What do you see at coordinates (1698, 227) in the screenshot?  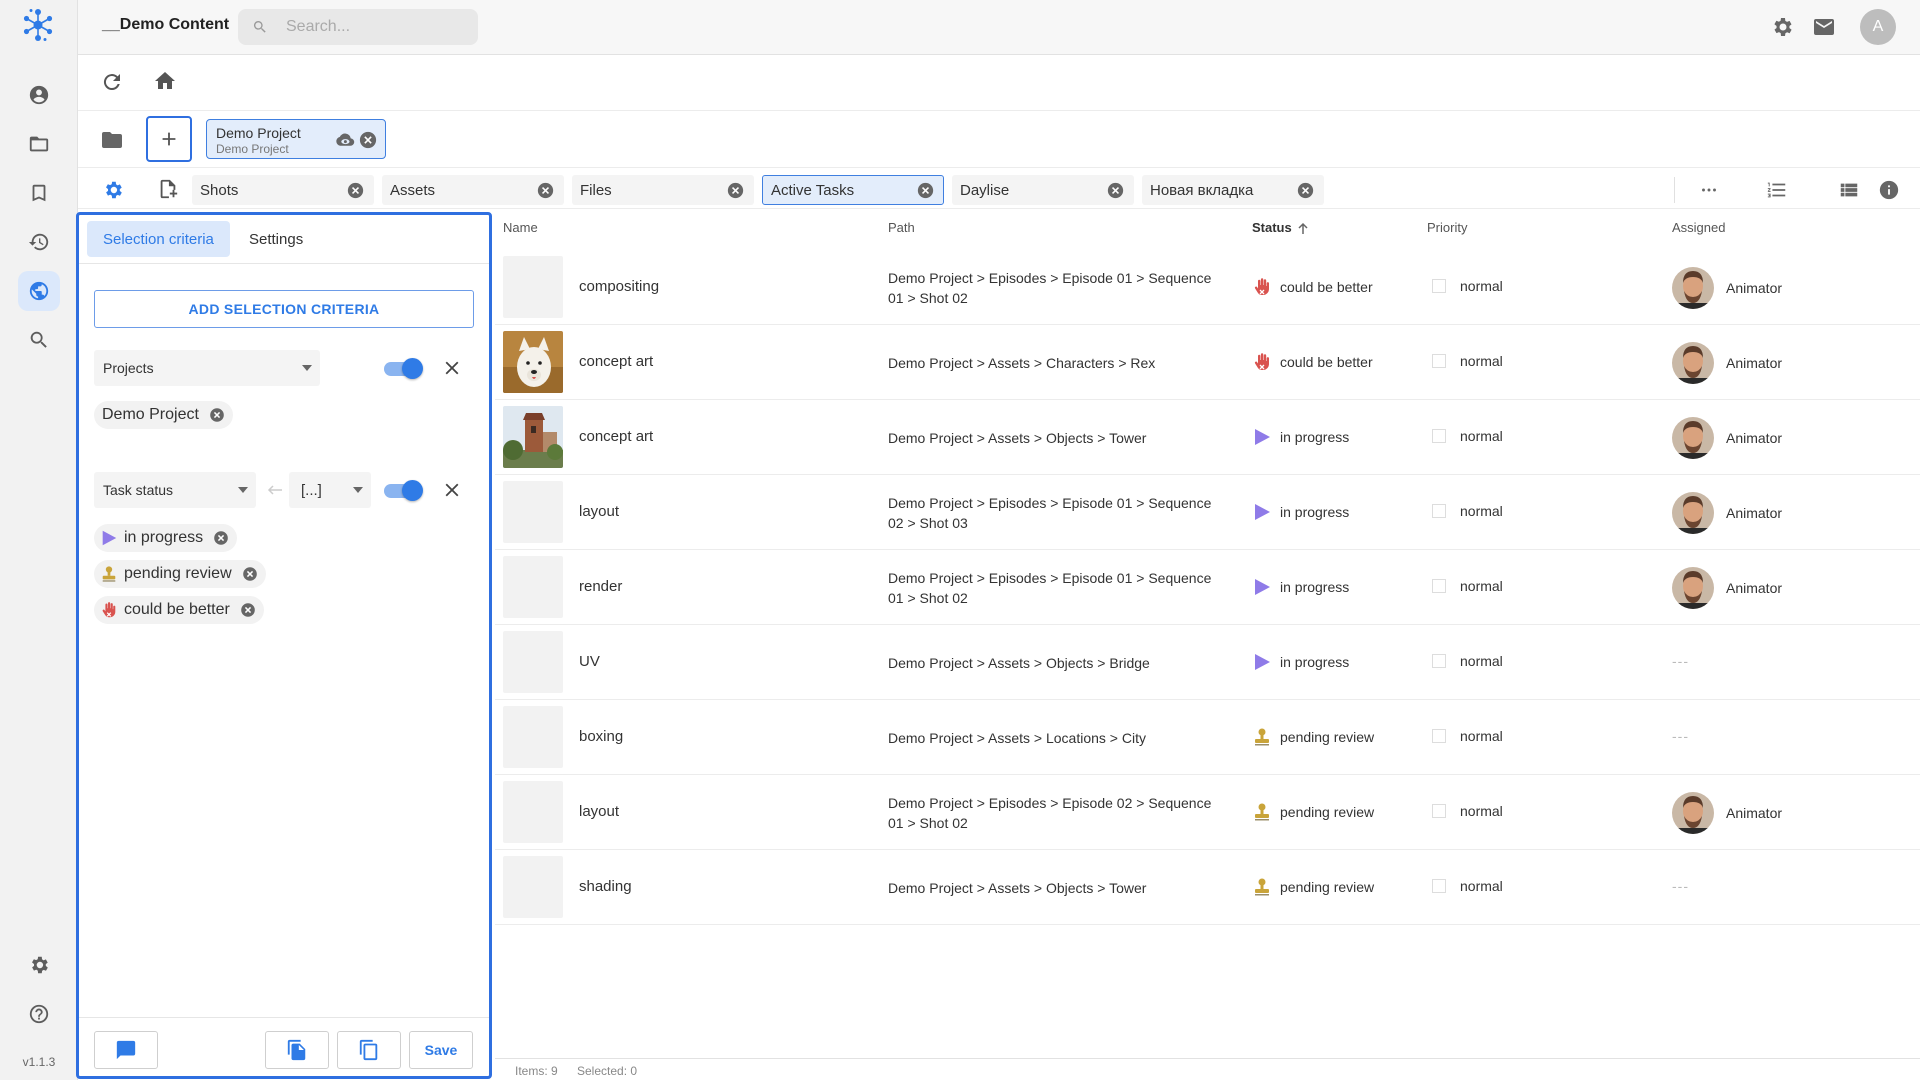 I see `column-header-assigned: Assigned` at bounding box center [1698, 227].